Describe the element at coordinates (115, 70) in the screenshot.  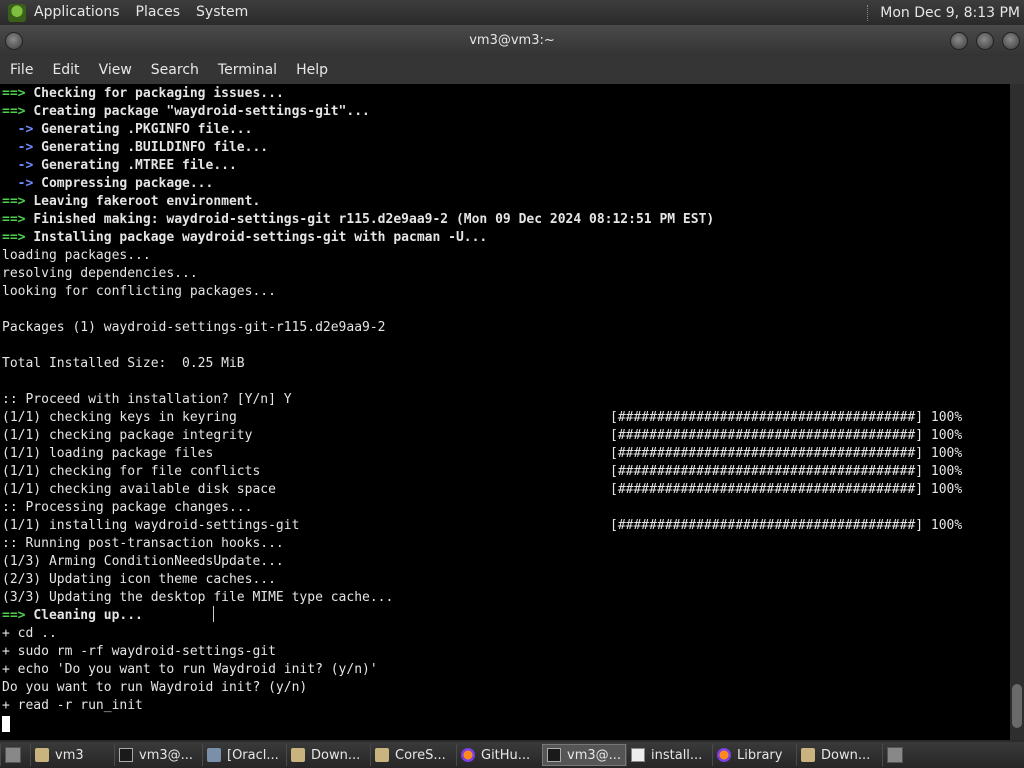
I see `menu-view: View` at that location.